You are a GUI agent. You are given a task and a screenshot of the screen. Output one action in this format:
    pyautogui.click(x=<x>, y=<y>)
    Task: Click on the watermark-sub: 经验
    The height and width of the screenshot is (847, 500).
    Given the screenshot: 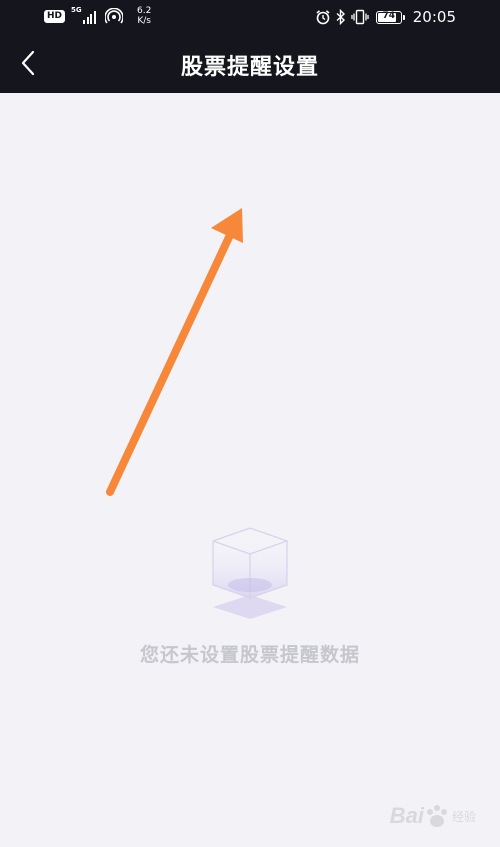 What is the action you would take?
    pyautogui.click(x=463, y=816)
    